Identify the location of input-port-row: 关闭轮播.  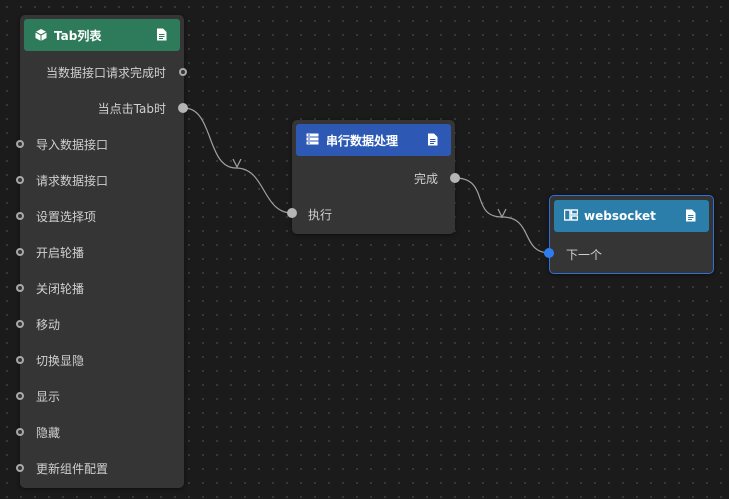
(60, 288).